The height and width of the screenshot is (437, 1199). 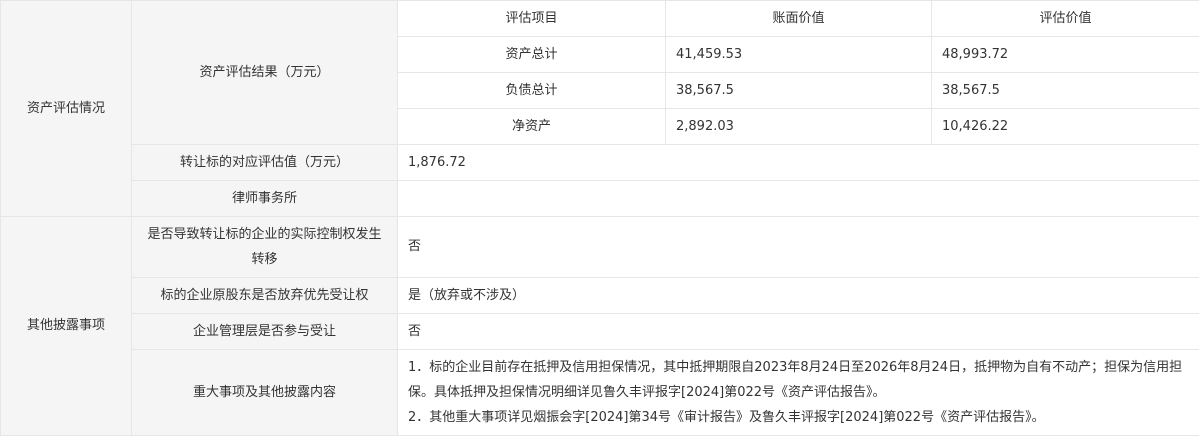 What do you see at coordinates (1065, 18) in the screenshot?
I see `column-header-appraised-value: 评估价值` at bounding box center [1065, 18].